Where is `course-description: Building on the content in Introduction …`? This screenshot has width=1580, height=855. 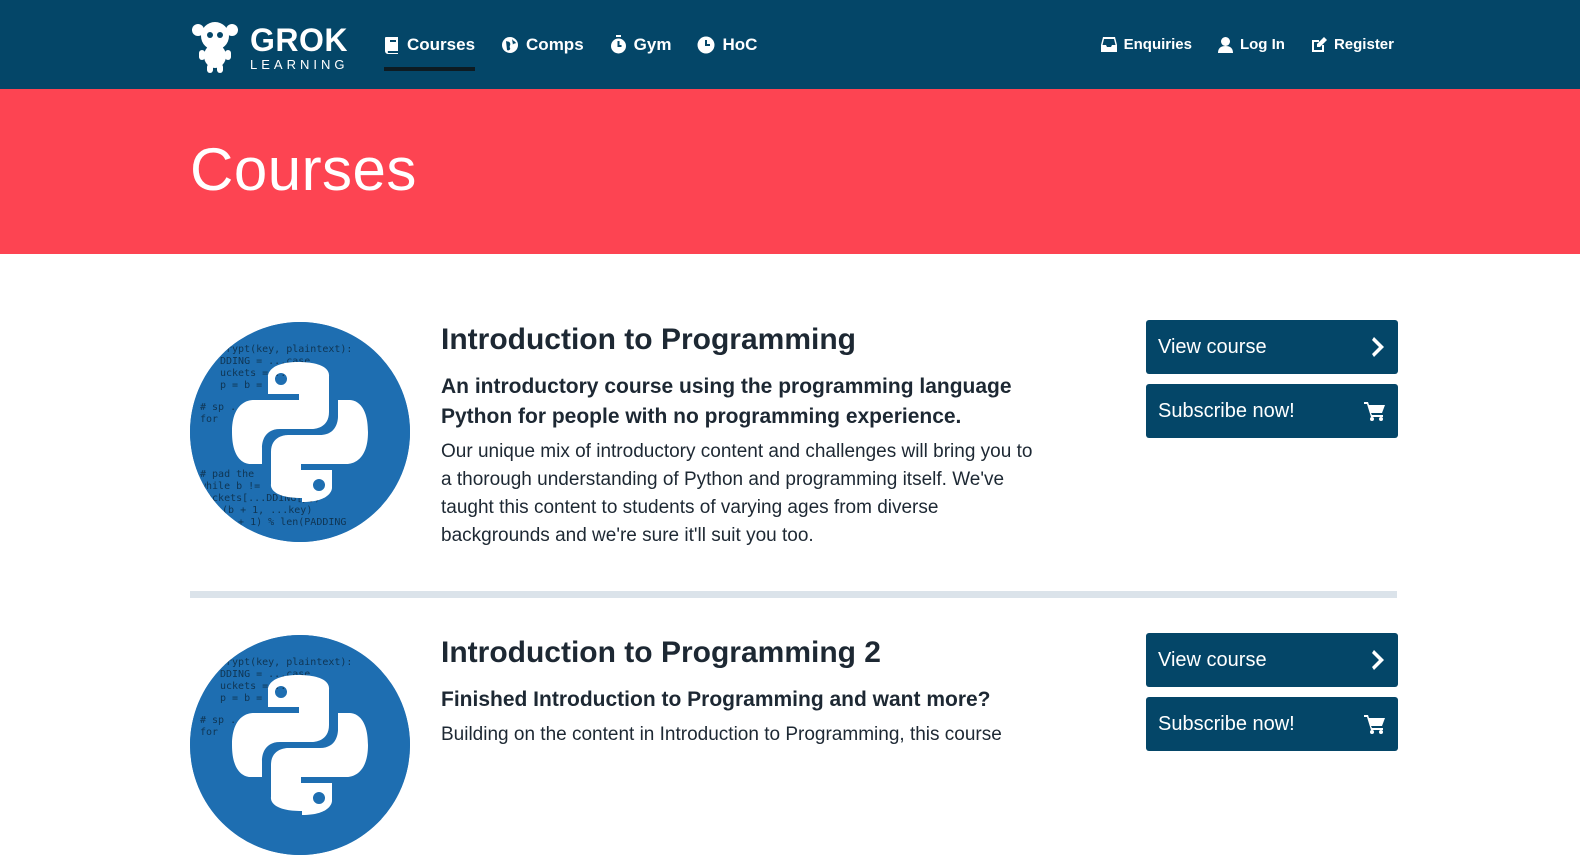
course-description: Building on the content in Introduction … is located at coordinates (721, 734).